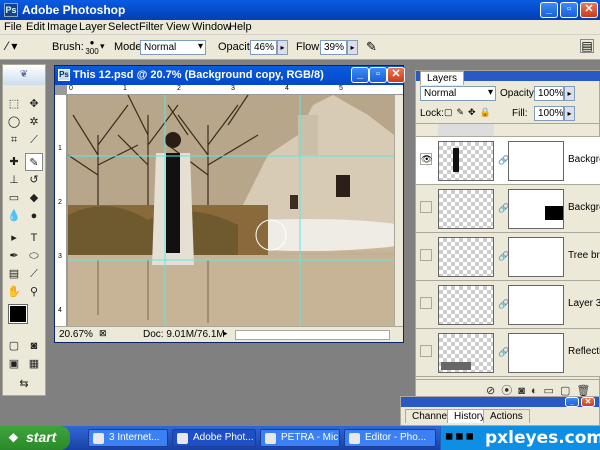  I want to click on pen-tool-icon: ✒, so click(14, 256).